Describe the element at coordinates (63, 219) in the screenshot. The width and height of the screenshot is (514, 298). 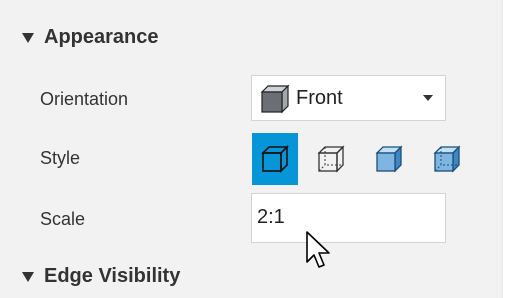
I see `scale-label: Scale` at that location.